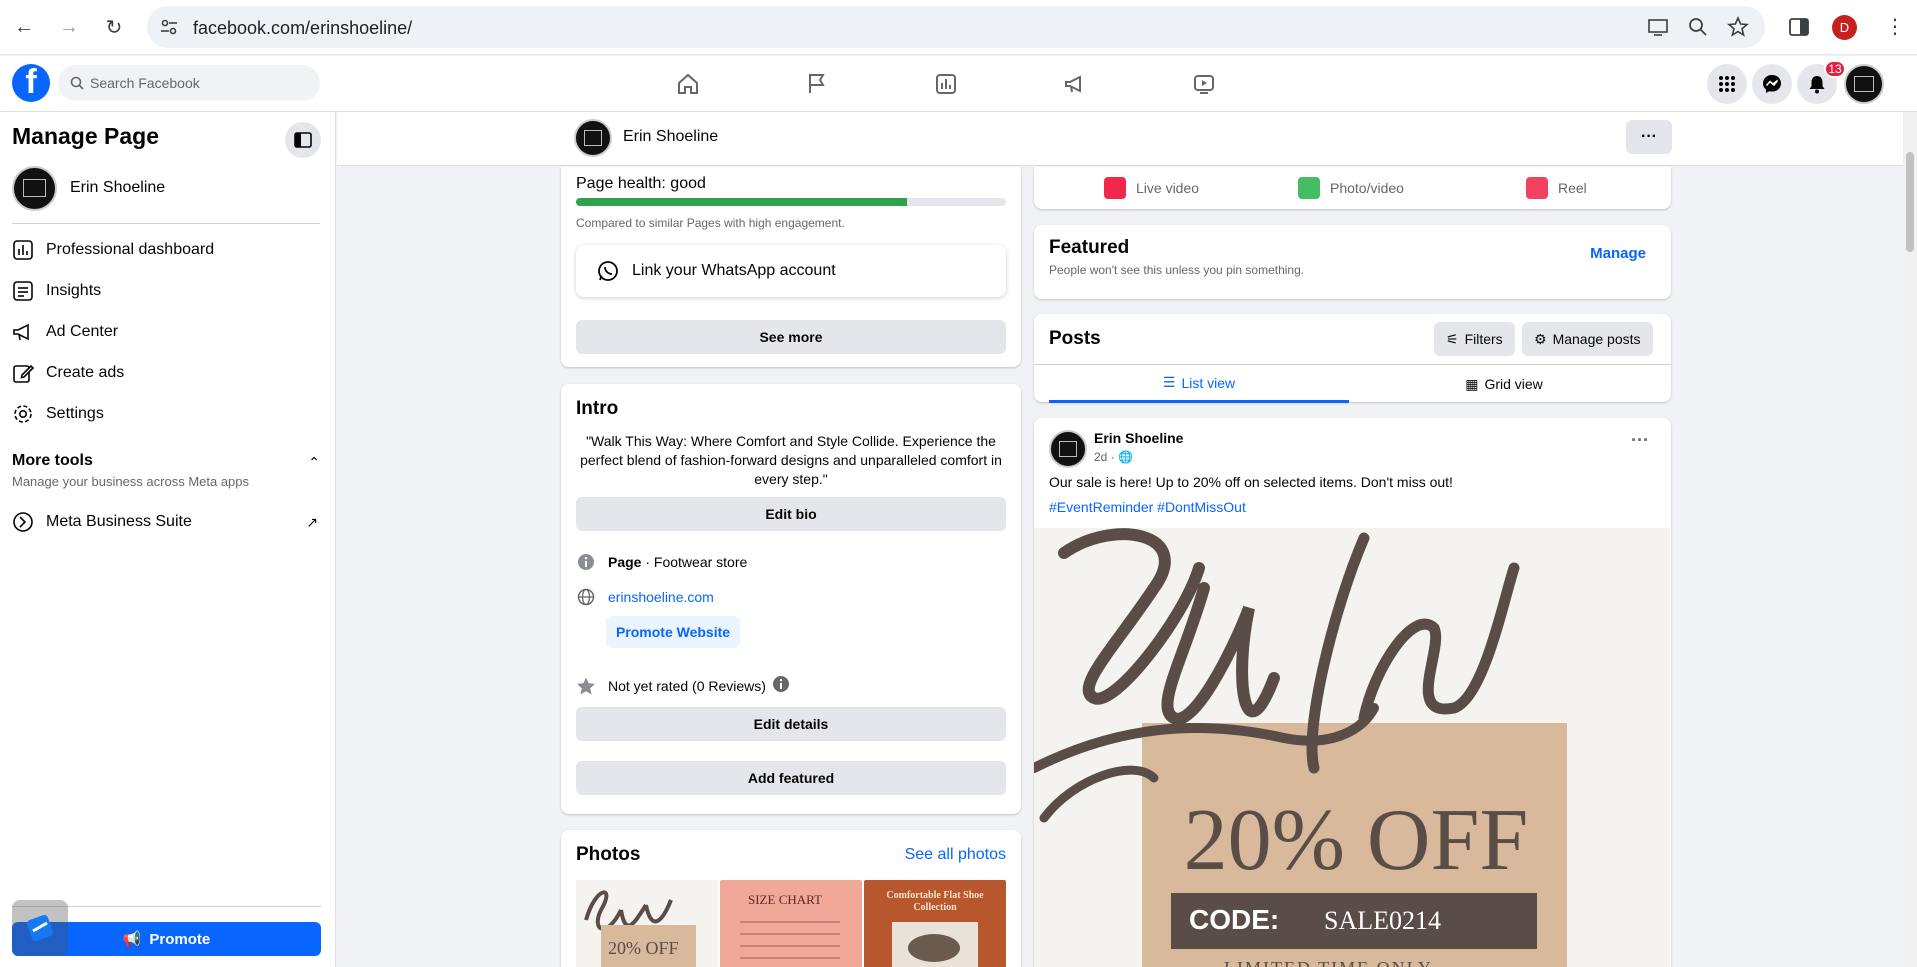 This screenshot has height=967, width=1917. What do you see at coordinates (1658, 27) in the screenshot?
I see `install-app-icon` at bounding box center [1658, 27].